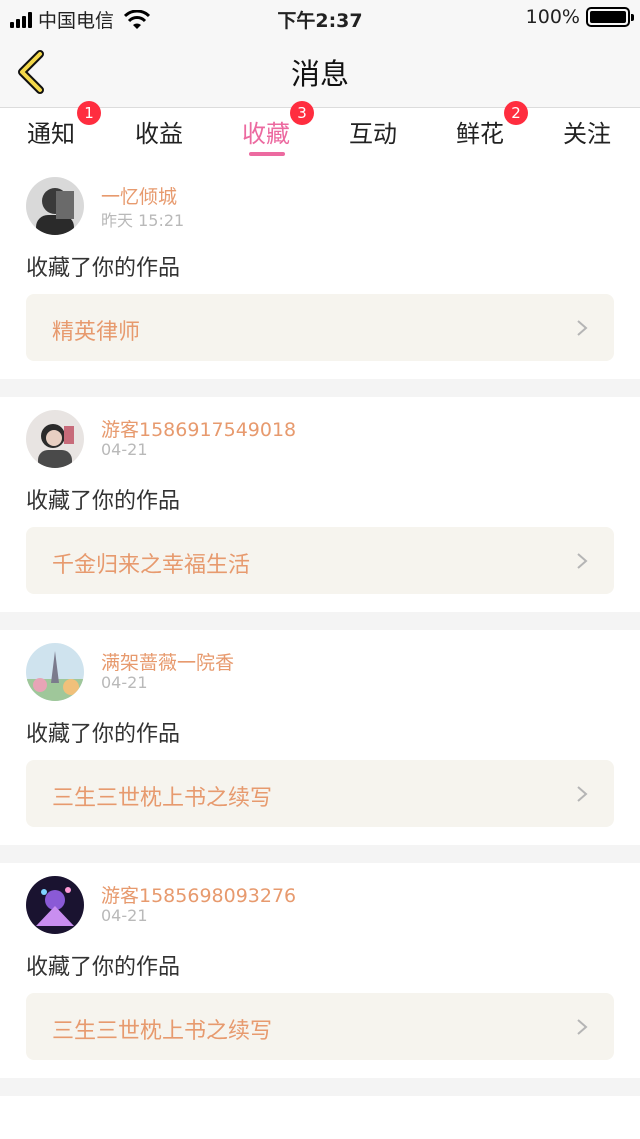  Describe the element at coordinates (89, 113) in the screenshot. I see `tab-notify-badge: 1` at that location.